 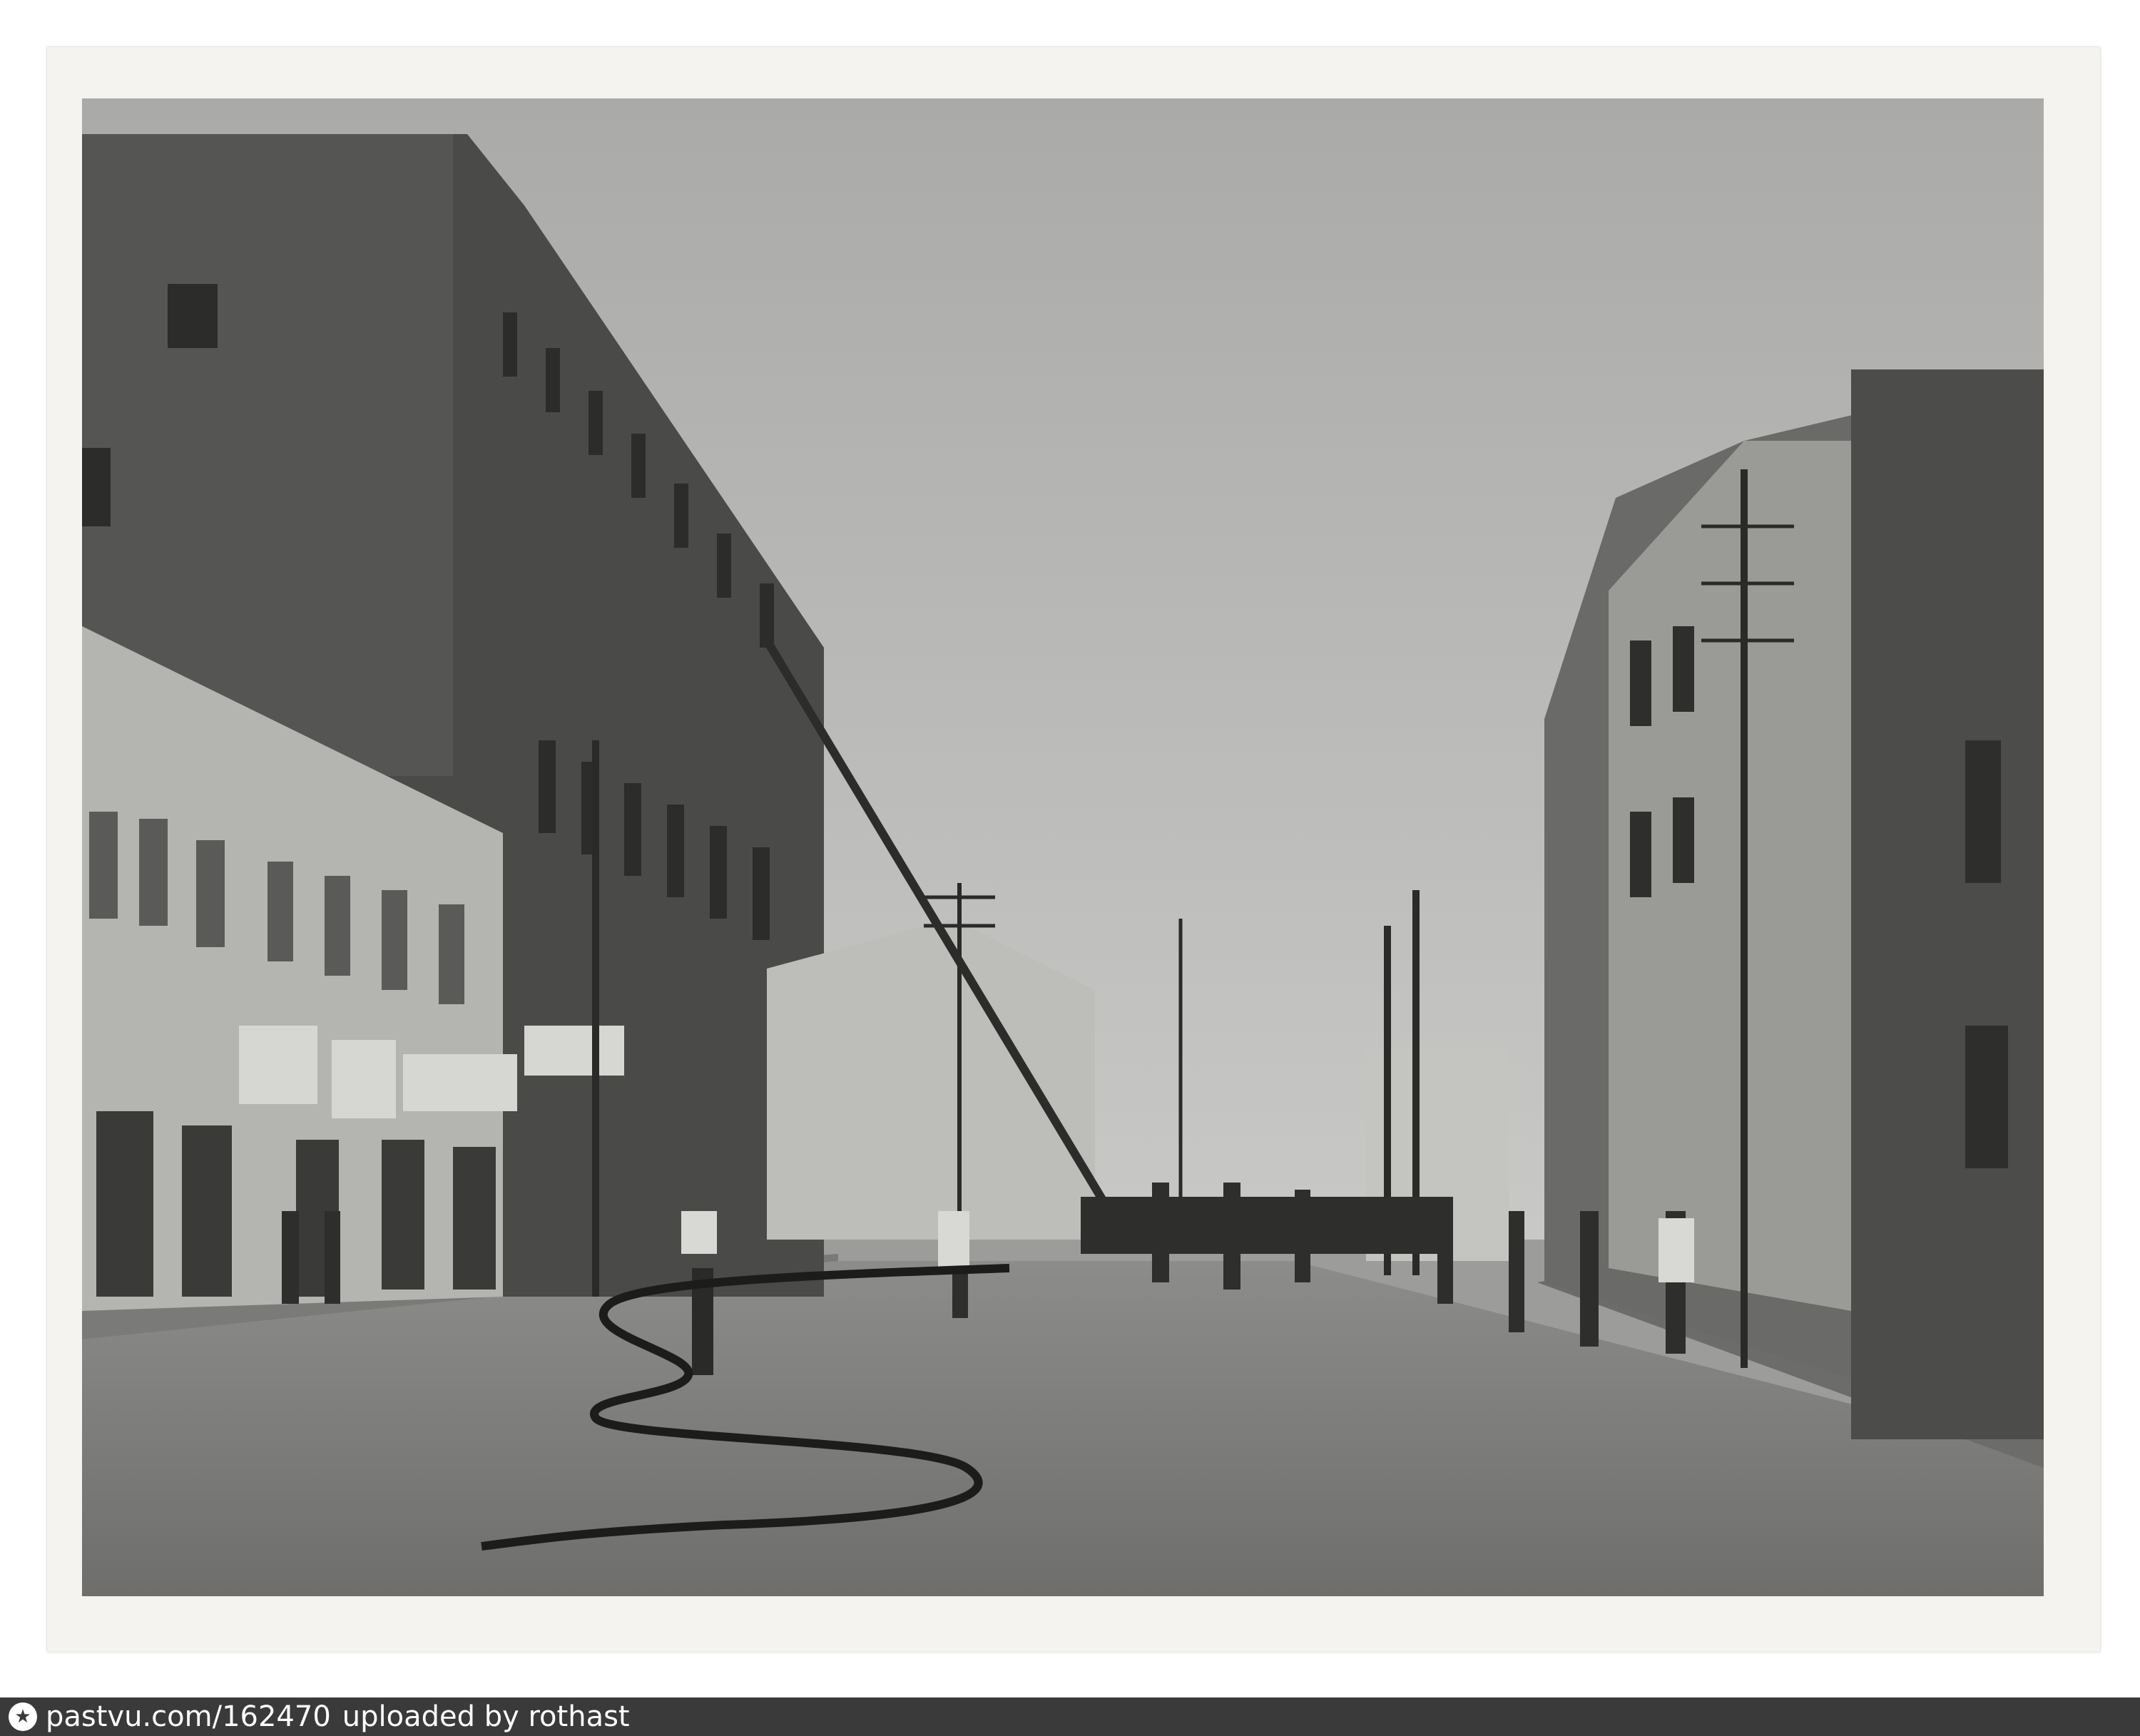 What do you see at coordinates (1070, 1716) in the screenshot?
I see `watermark-bar: ★ pastvu.com/162470 uploaded by rothast` at bounding box center [1070, 1716].